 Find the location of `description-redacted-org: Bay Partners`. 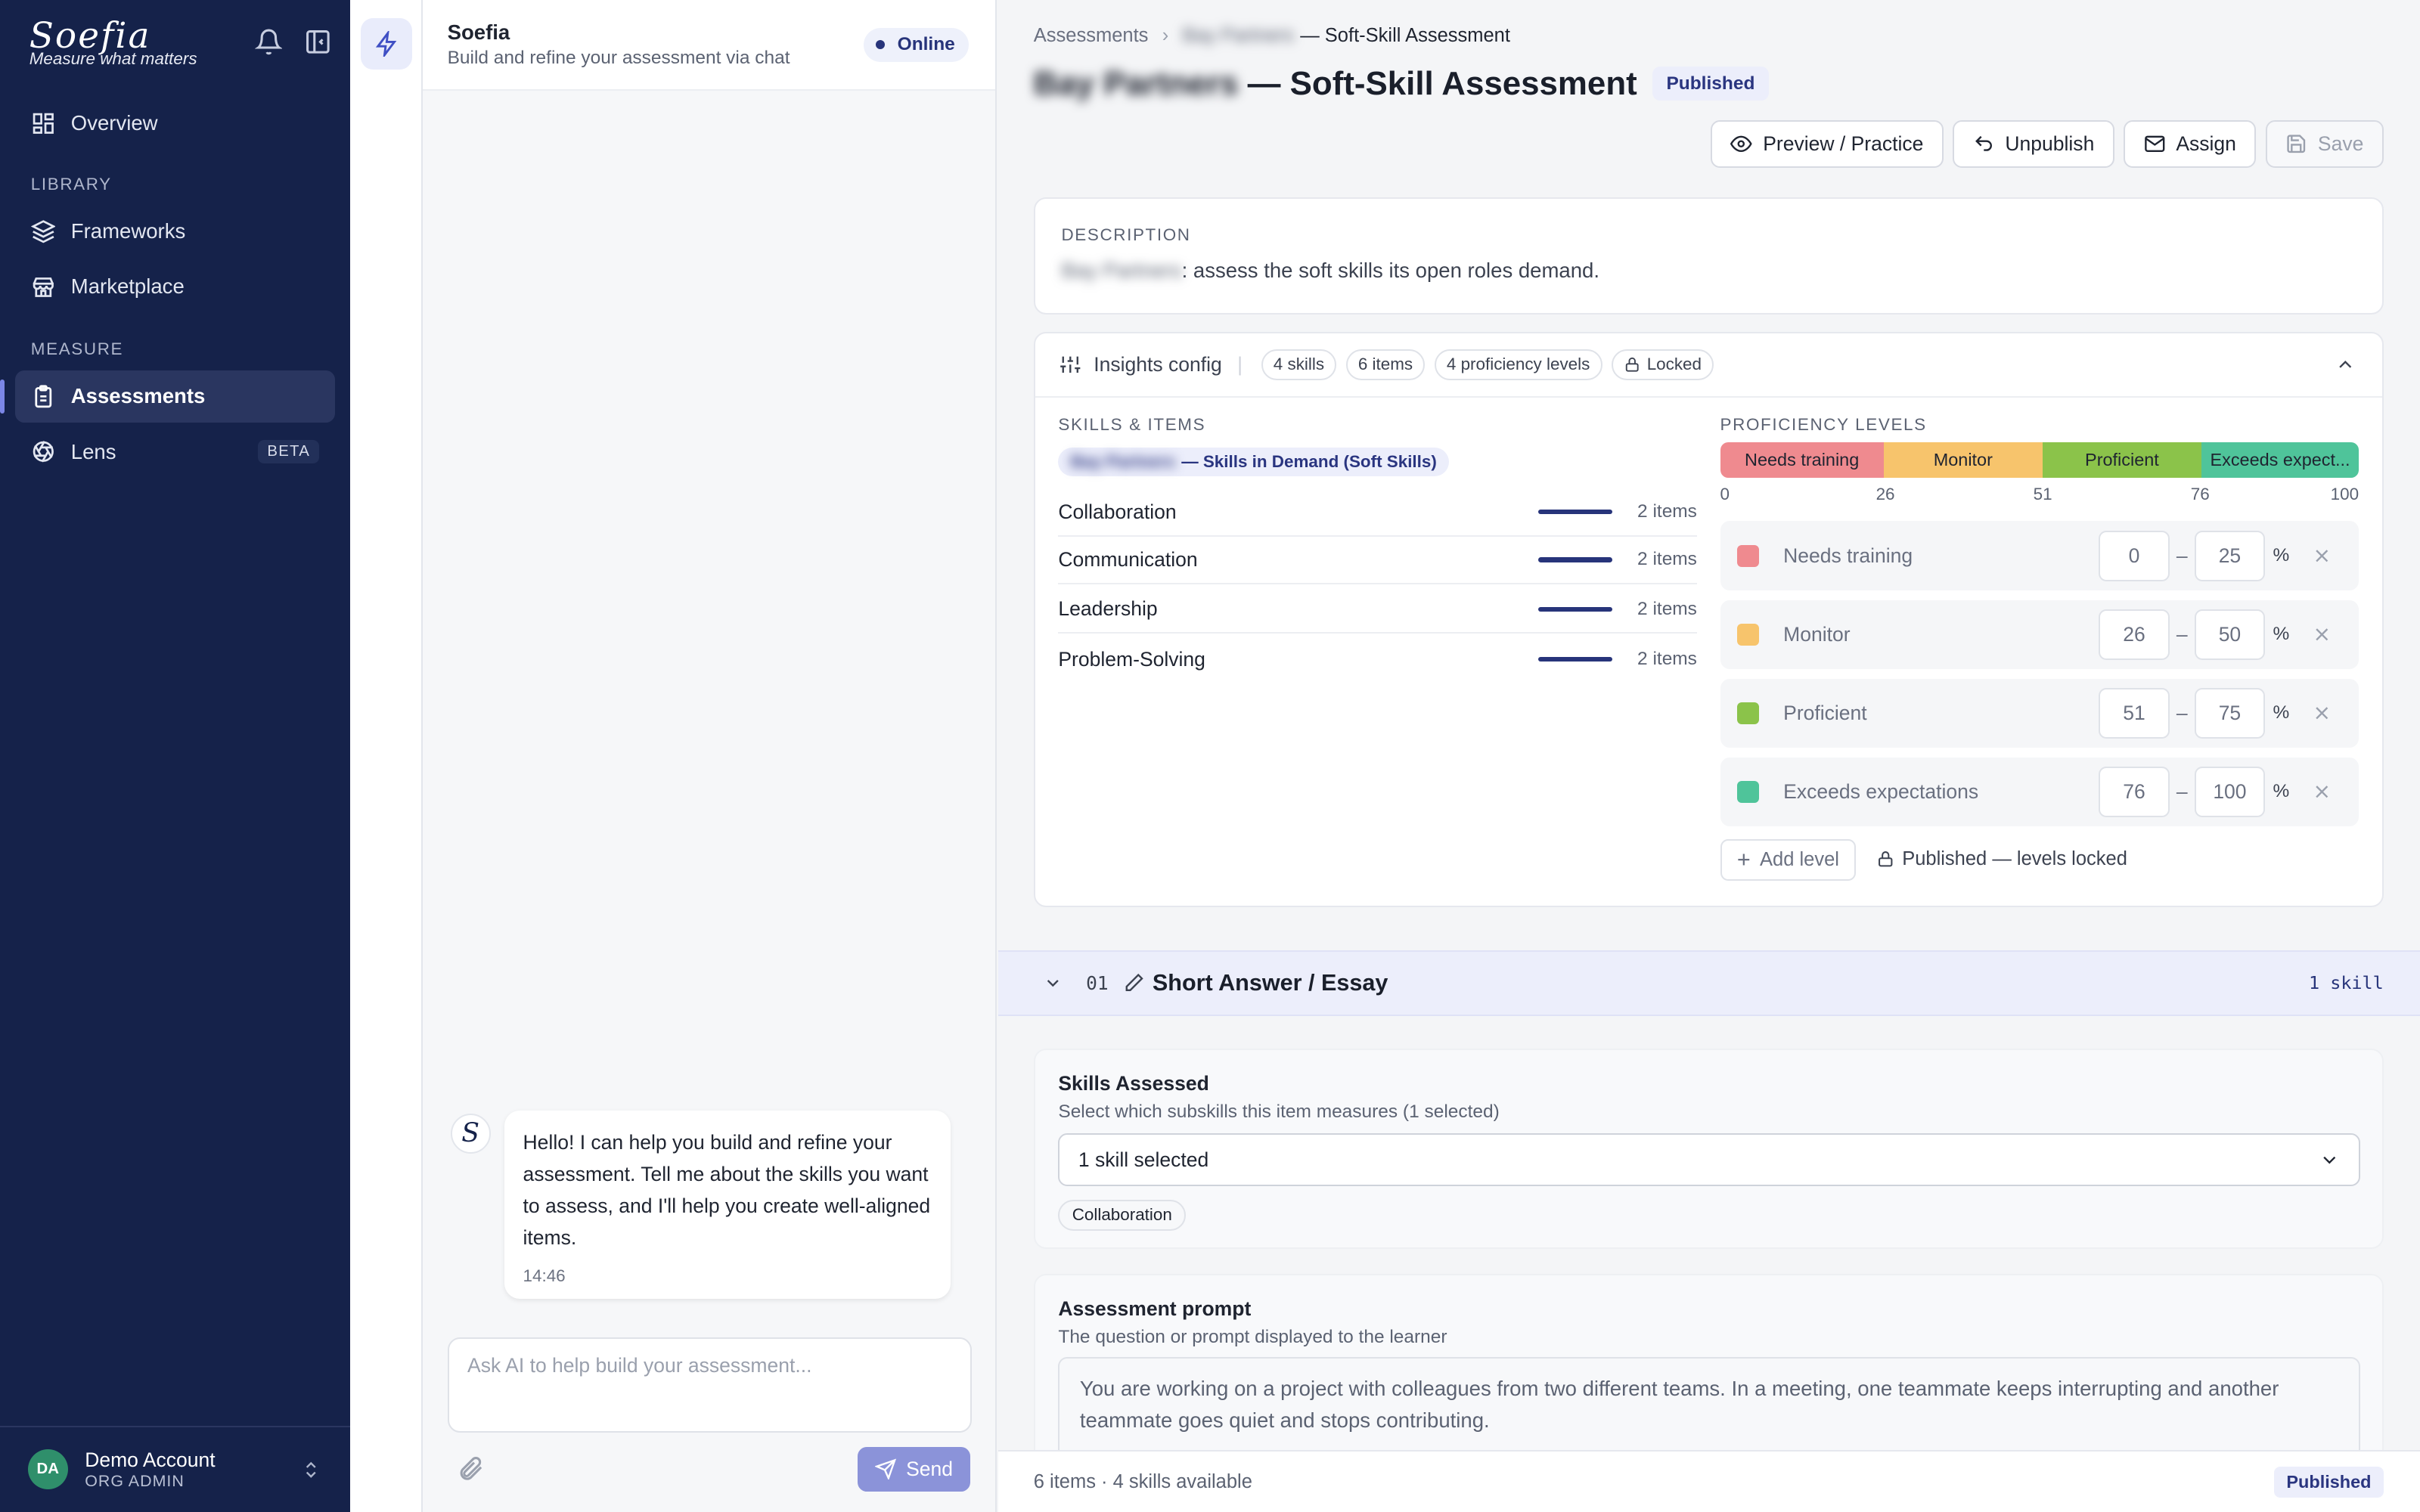

description-redacted-org: Bay Partners is located at coordinates (1121, 271).